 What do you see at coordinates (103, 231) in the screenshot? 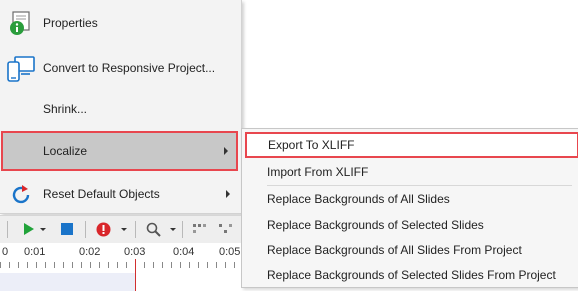
I see `record-icon` at bounding box center [103, 231].